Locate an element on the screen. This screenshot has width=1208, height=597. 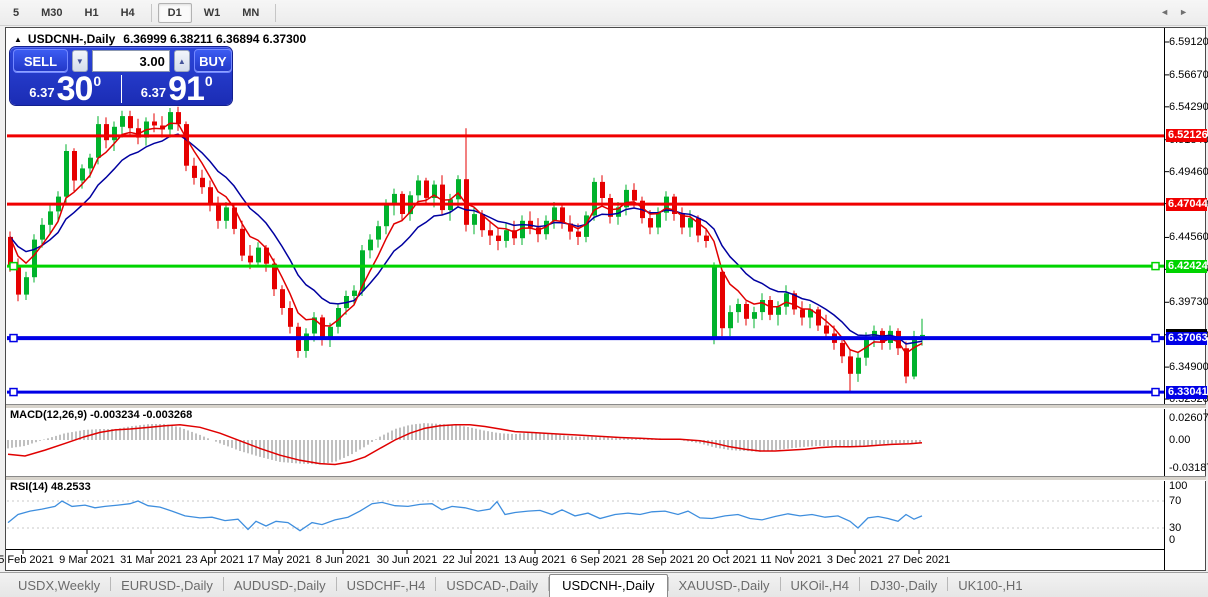
rsi-indicator-label: RSI(14) 48.2533 is located at coordinates (50, 487).